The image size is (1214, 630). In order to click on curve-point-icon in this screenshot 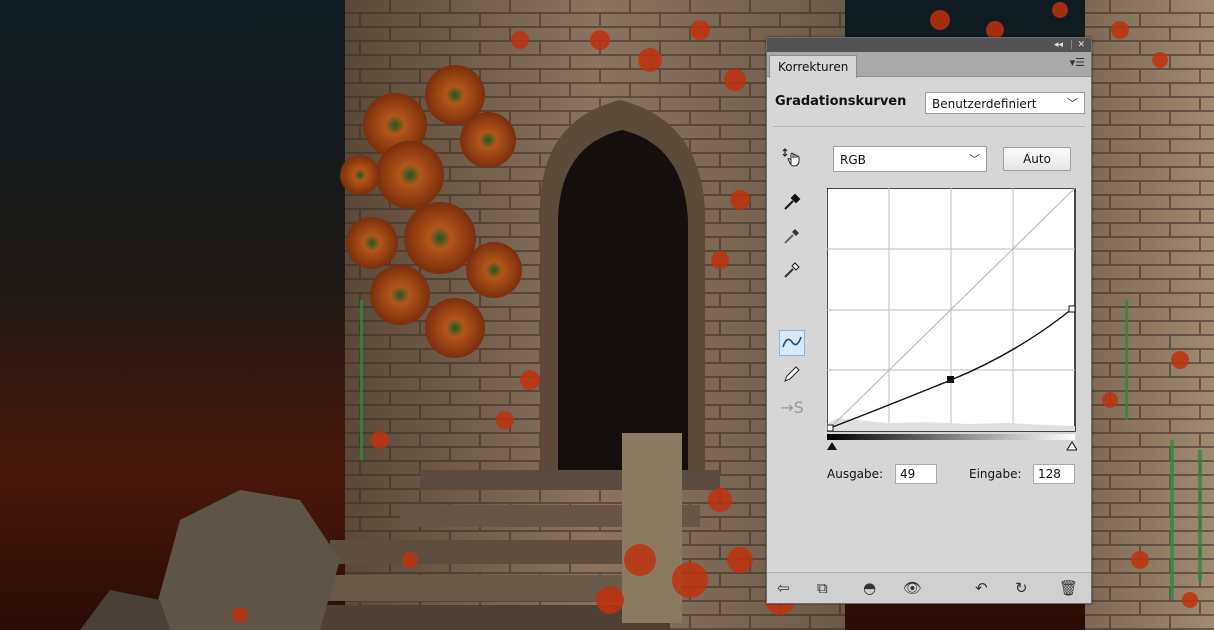, I will do `click(792, 343)`.